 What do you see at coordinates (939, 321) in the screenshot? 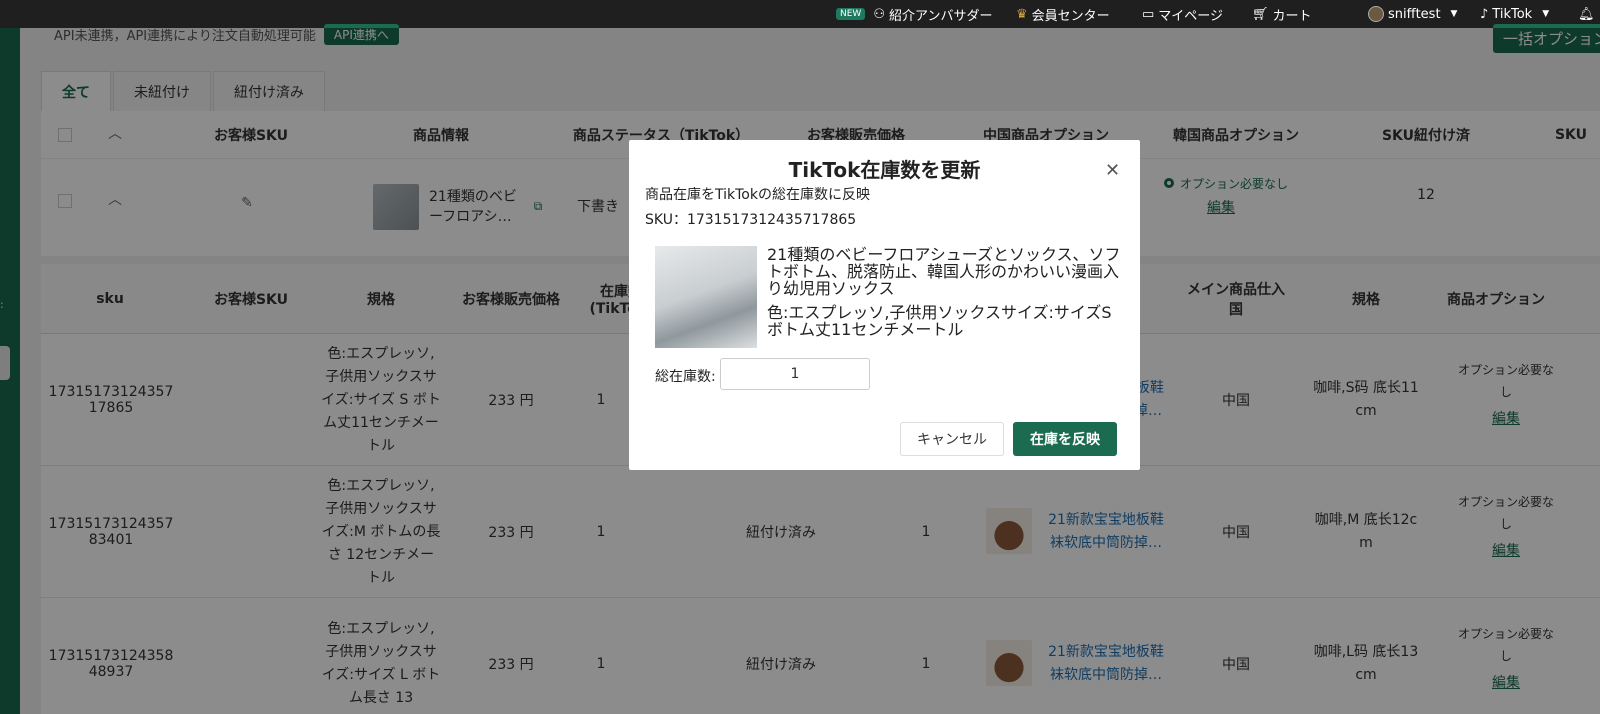
I see `product-variant: 色:エスプレッソ,子供用ソックスサイズ:サイズS ボトム丈11センチメートル` at bounding box center [939, 321].